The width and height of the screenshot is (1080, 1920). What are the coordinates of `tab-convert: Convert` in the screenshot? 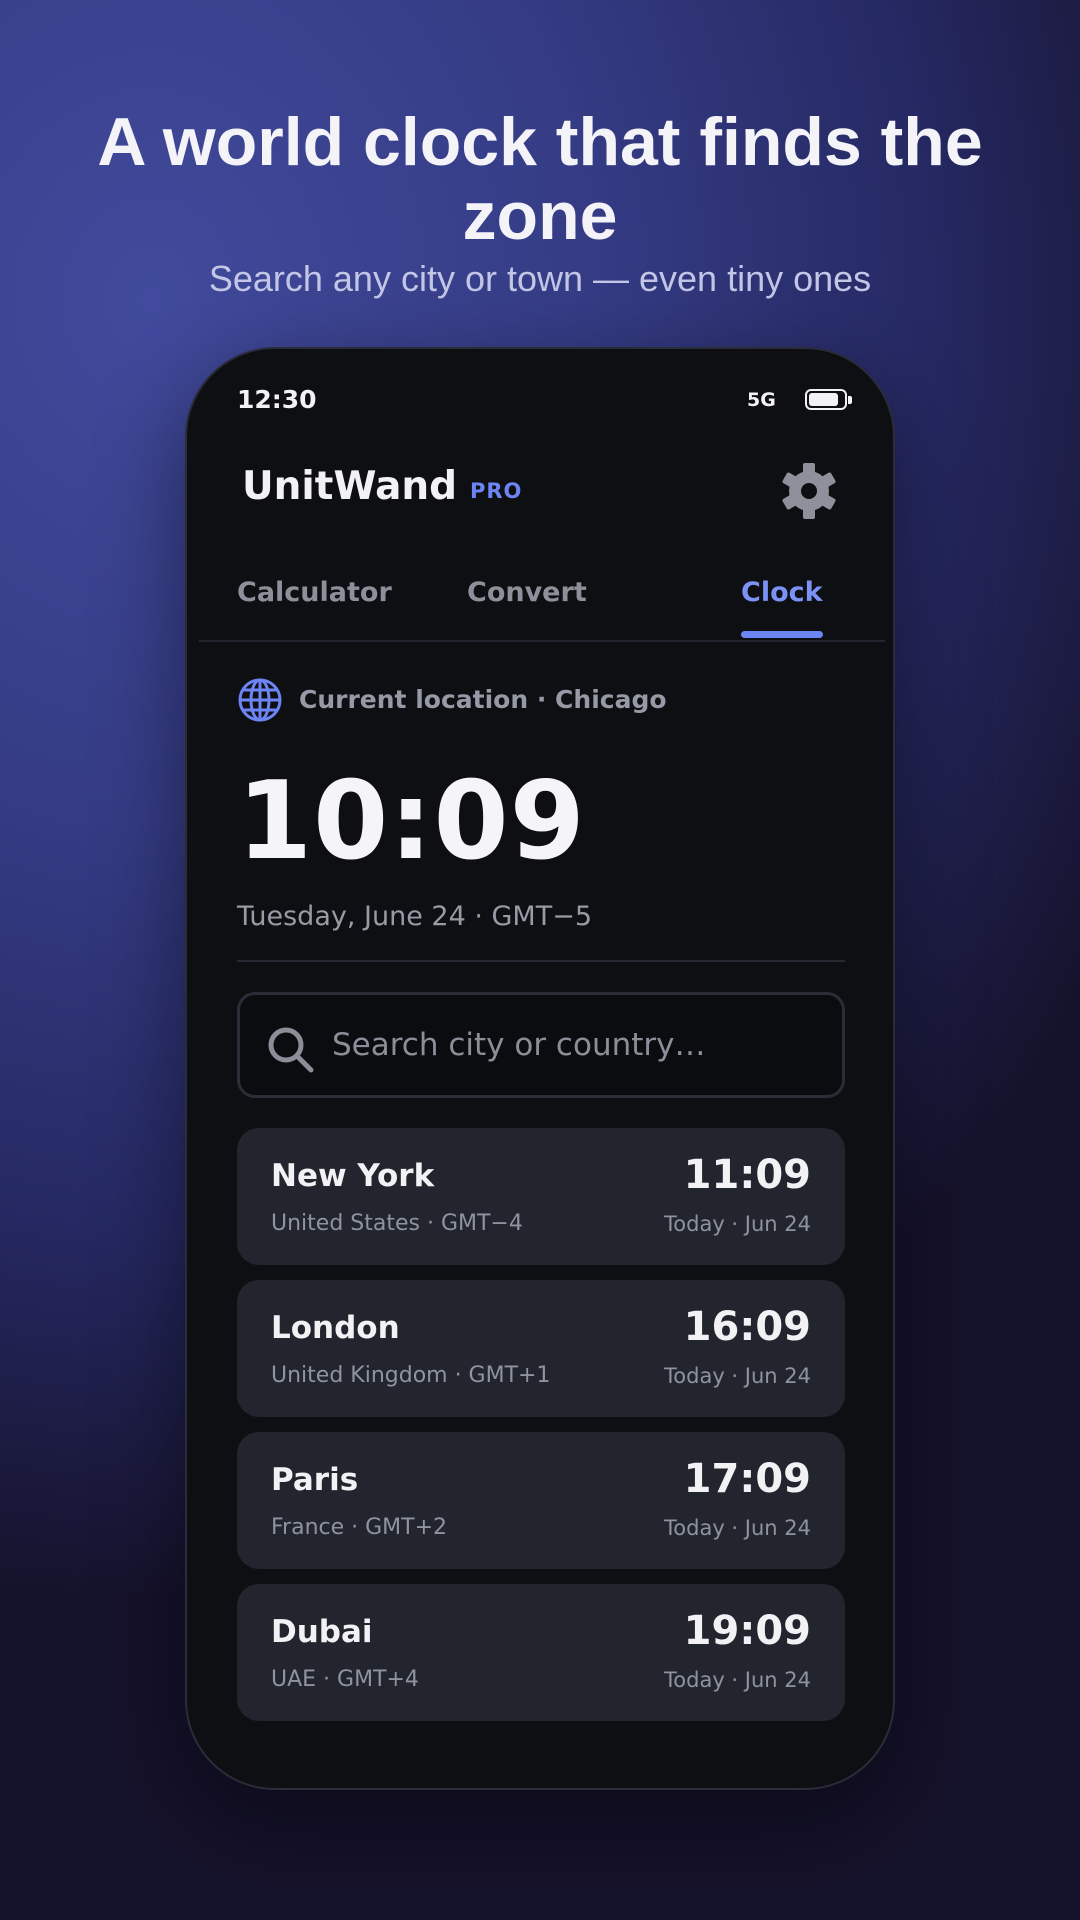 It's located at (527, 592).